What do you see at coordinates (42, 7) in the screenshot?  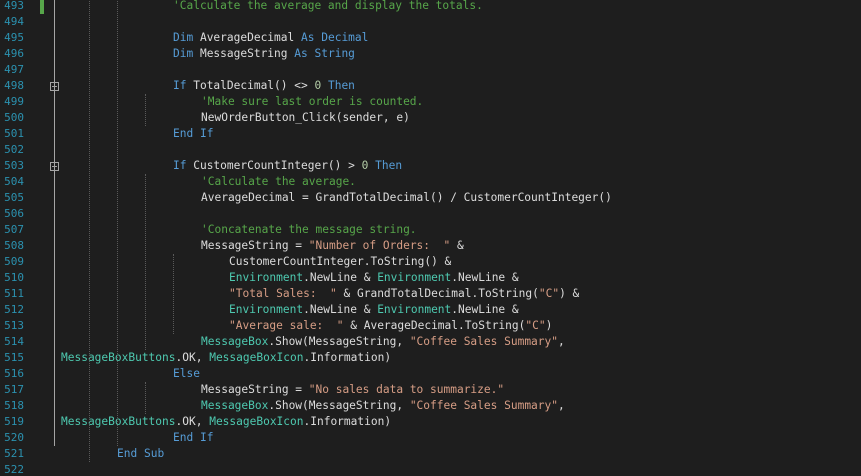 I see `change-indicator` at bounding box center [42, 7].